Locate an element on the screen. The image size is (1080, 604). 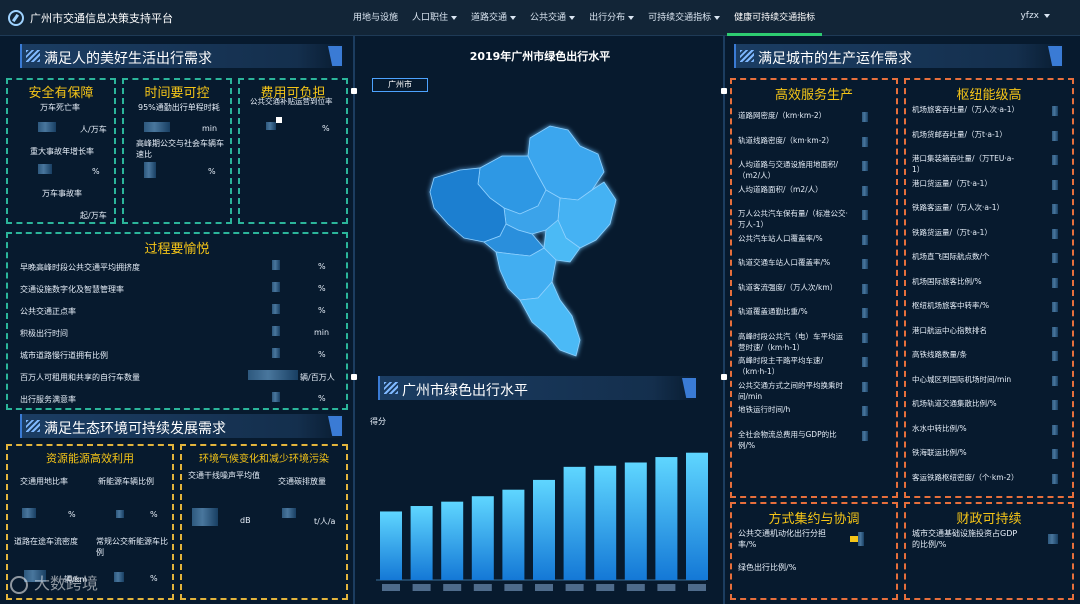
metric-unit: dB is located at coordinates (245, 520).